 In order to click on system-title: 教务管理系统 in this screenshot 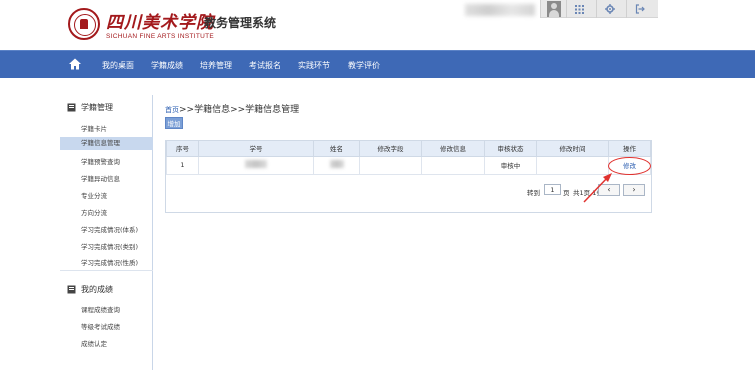, I will do `click(240, 23)`.